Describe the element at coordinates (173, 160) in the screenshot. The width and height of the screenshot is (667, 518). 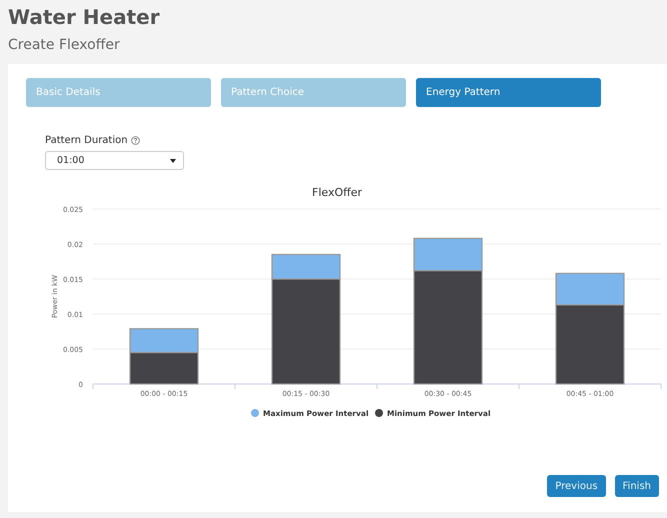
I see `caret-icon` at that location.